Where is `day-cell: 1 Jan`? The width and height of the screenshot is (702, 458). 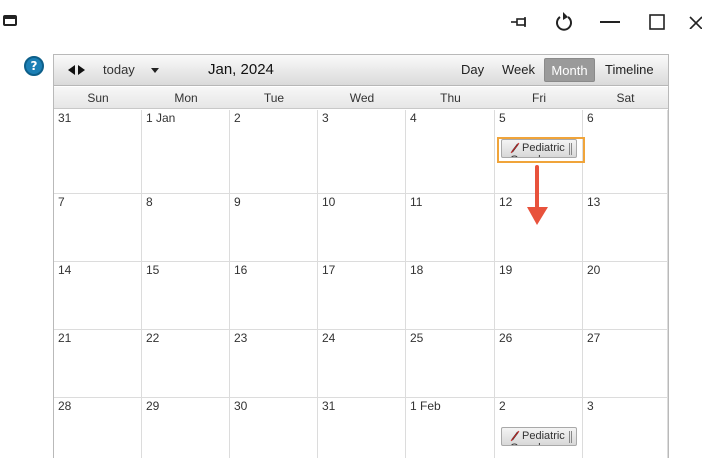
day-cell: 1 Jan is located at coordinates (186, 152).